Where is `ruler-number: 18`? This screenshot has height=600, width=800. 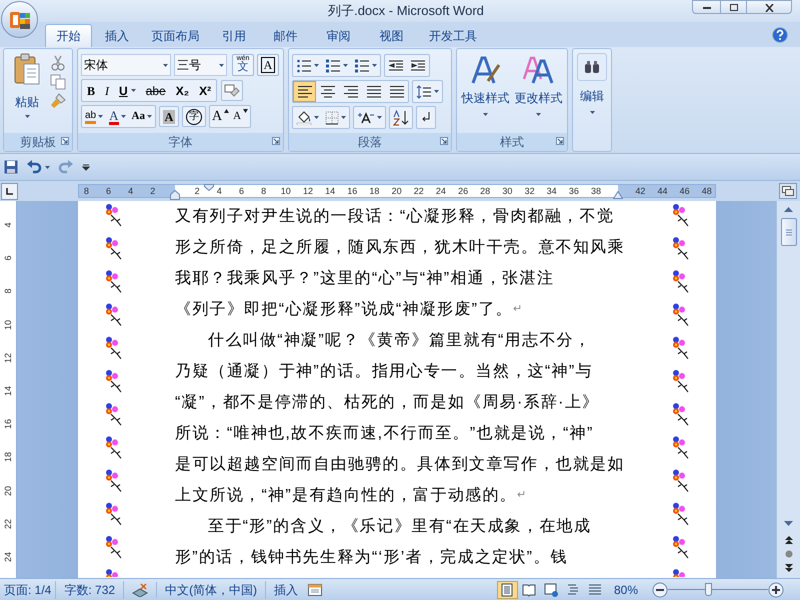 ruler-number: 18 is located at coordinates (374, 191).